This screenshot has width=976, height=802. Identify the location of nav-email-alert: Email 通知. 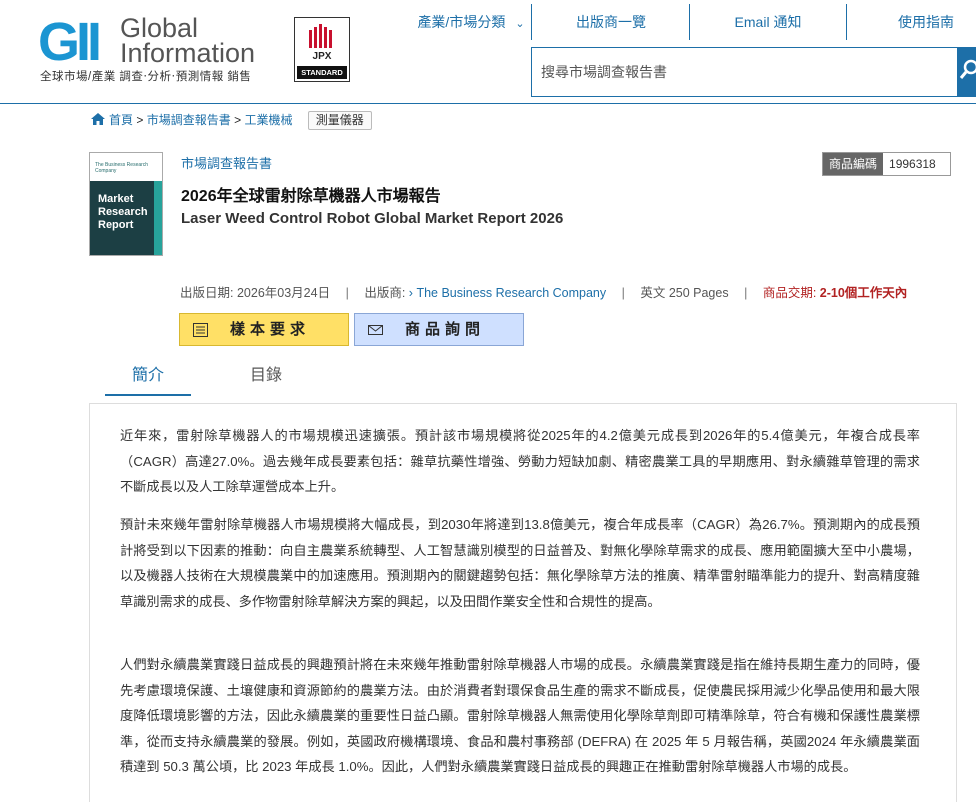
(768, 20).